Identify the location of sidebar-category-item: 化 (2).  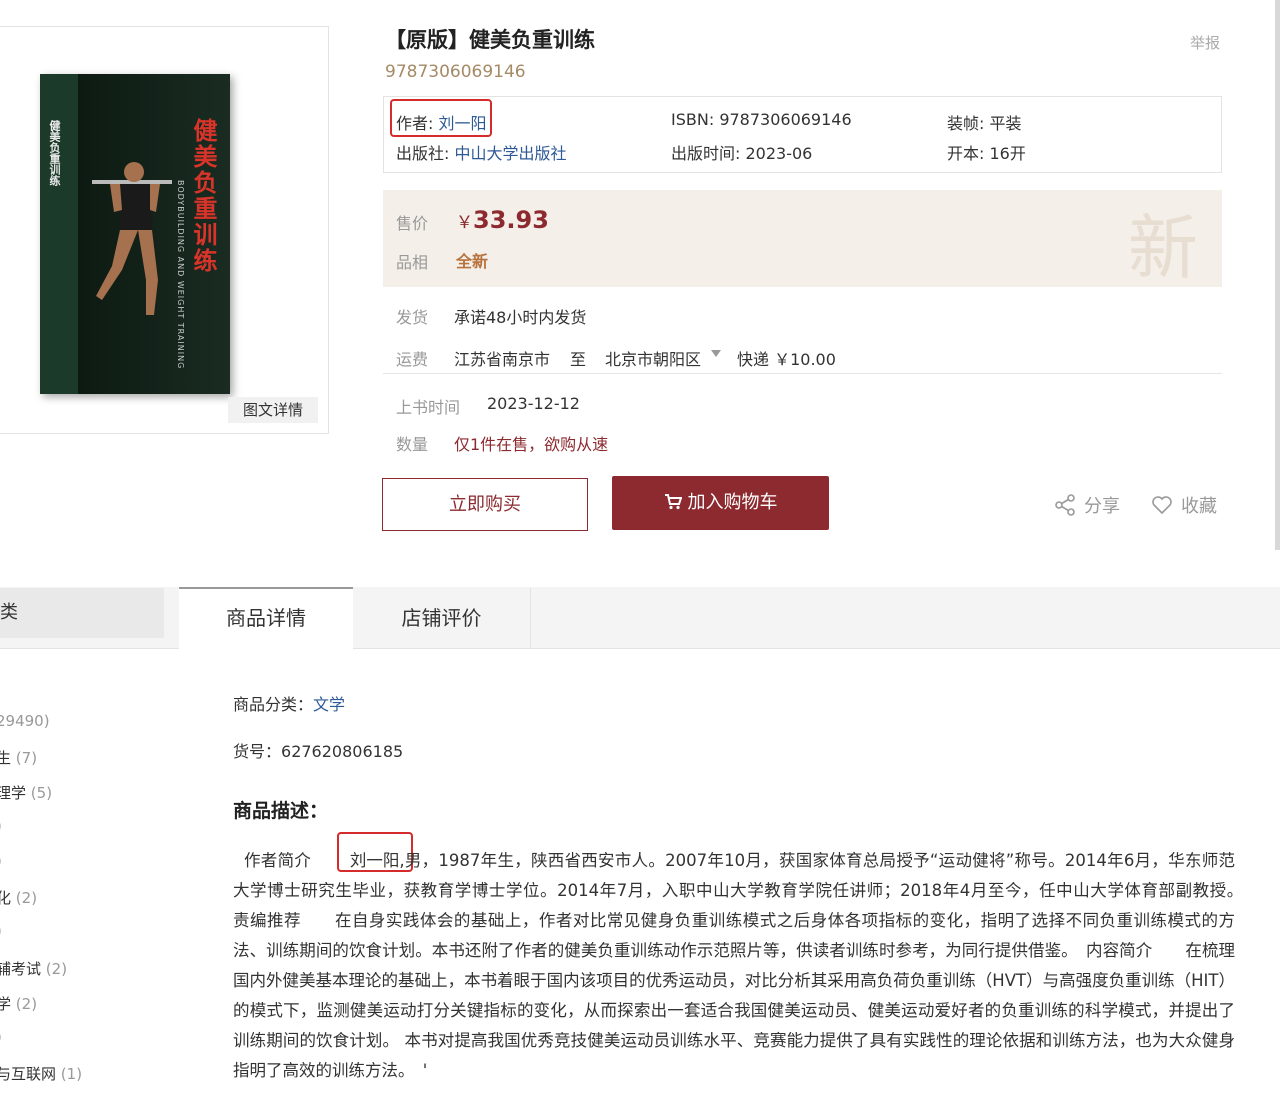
(18, 897).